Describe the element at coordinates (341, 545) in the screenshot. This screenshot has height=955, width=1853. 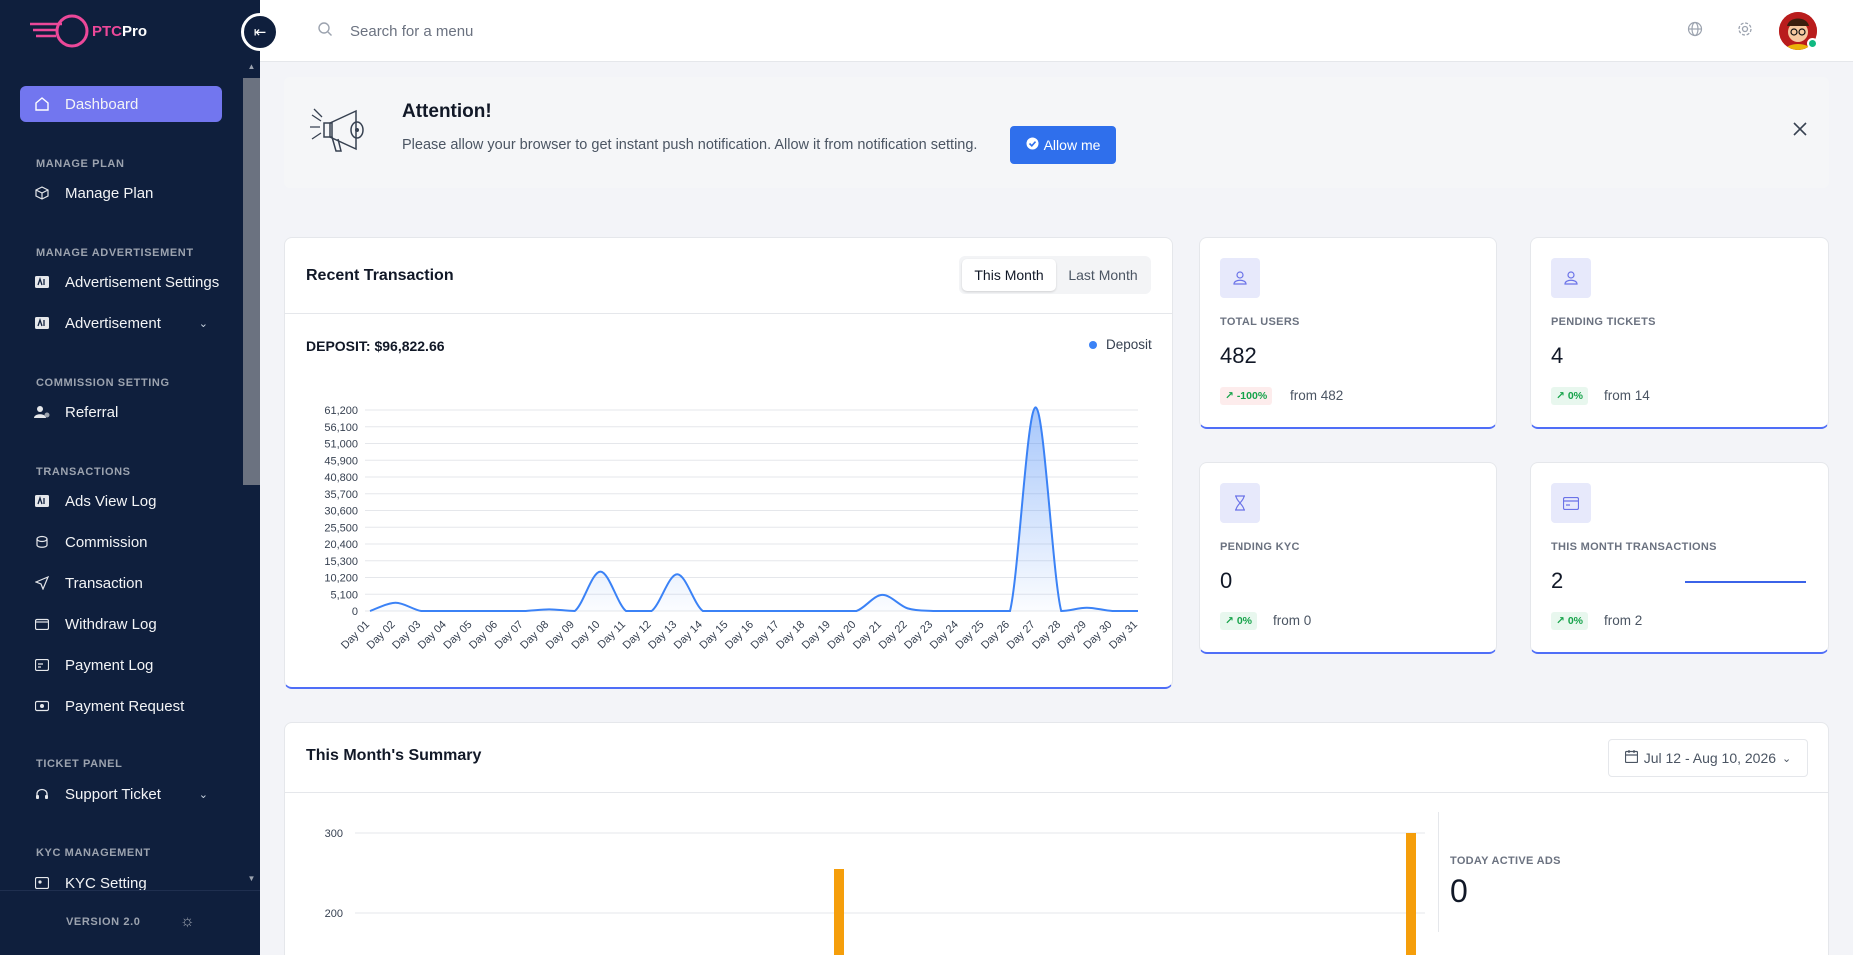
I see `y-tick-label: 20,400` at that location.